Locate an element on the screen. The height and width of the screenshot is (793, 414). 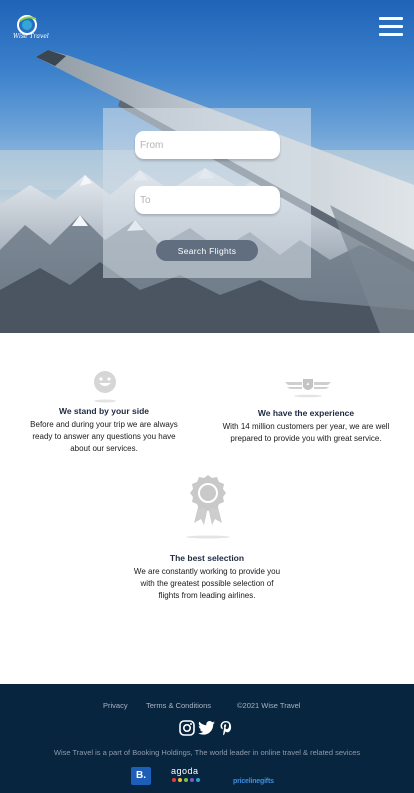
feature-title: The best selection is located at coordinates (207, 558).